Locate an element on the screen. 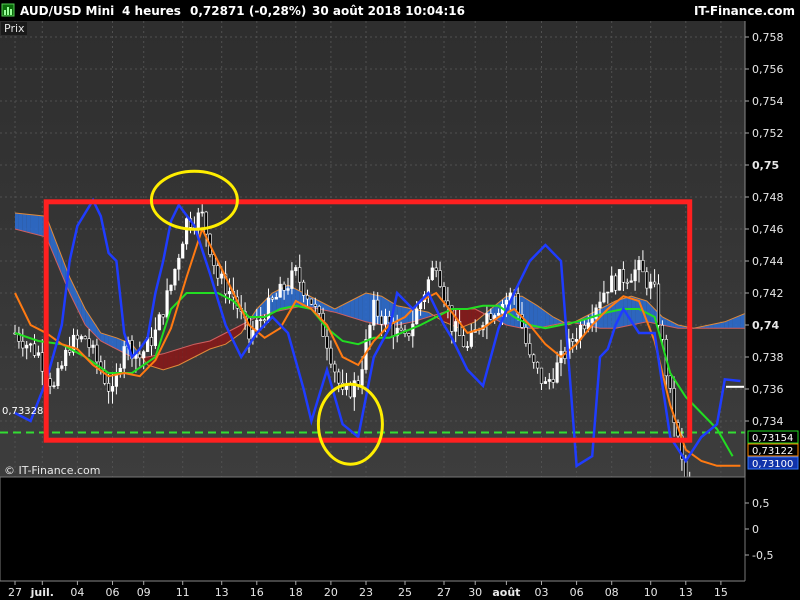  last-price-label: 0,72871 (-0,28%) is located at coordinates (248, 11).